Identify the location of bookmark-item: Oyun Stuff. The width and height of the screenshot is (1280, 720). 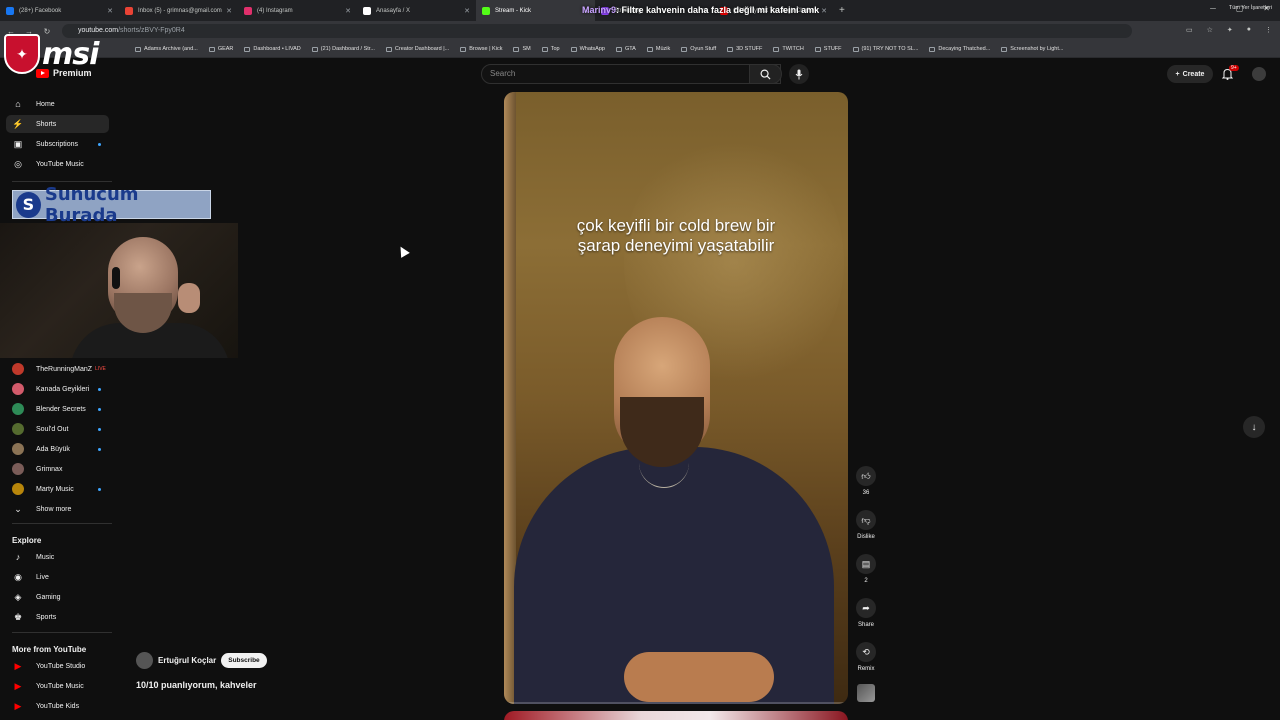
(698, 49).